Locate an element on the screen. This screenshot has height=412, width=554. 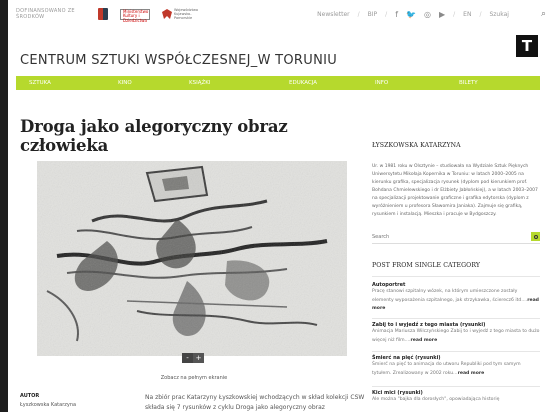
region-logo: Województwo Kujawsko-Pomorskie is located at coordinates (183, 14).